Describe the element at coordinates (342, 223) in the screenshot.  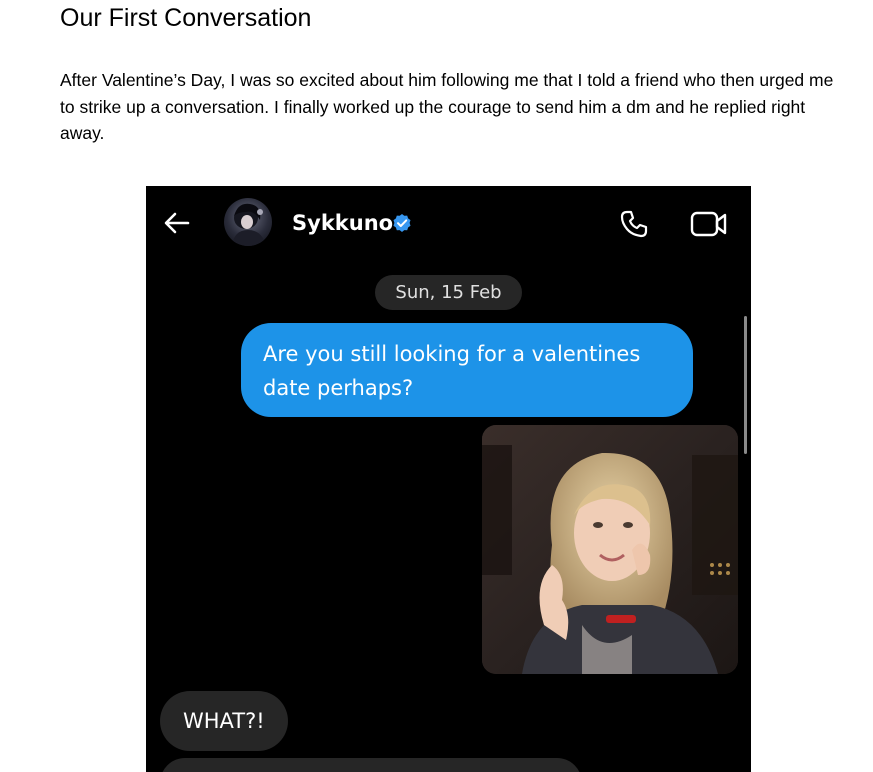
I see `contact-name: Sykkuno` at that location.